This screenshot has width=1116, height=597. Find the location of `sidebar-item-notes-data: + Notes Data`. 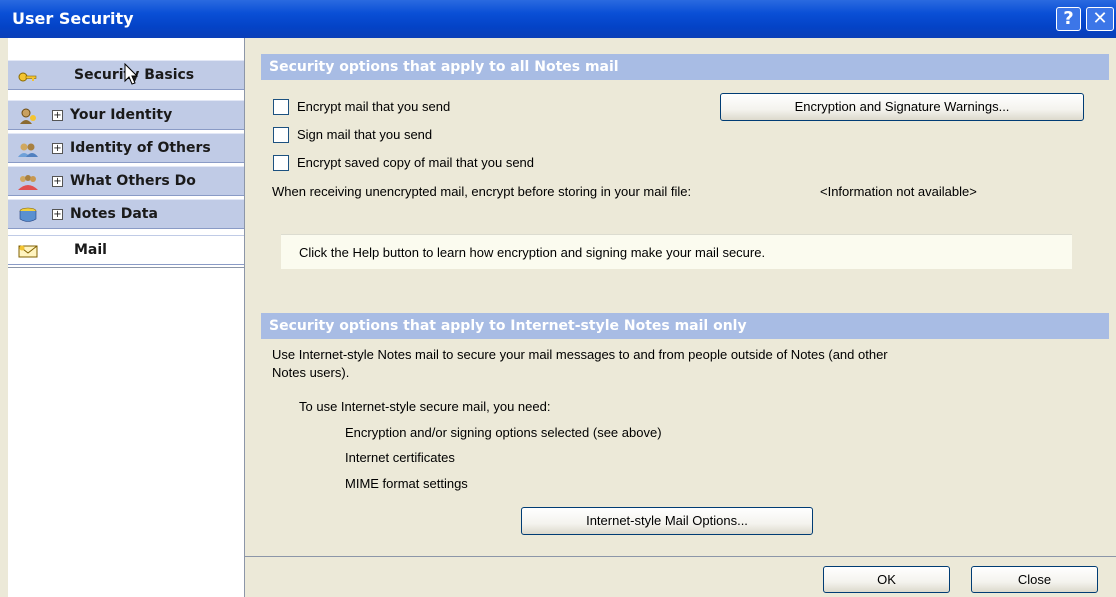

sidebar-item-notes-data: + Notes Data is located at coordinates (126, 214).